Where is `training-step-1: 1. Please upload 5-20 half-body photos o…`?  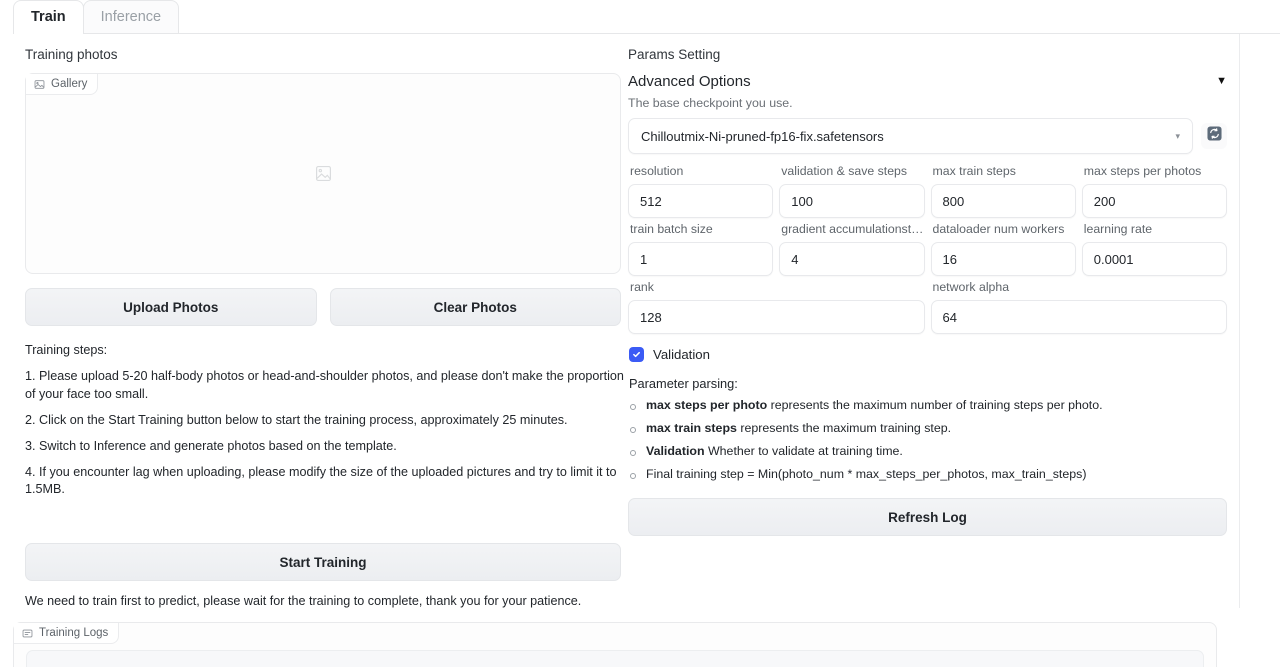
training-step-1: 1. Please upload 5-20 half-body photos o… is located at coordinates (324, 385).